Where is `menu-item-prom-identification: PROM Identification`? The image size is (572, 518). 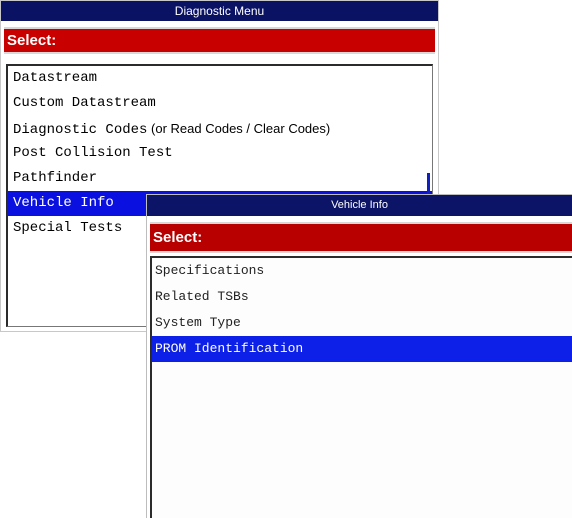 menu-item-prom-identification: PROM Identification is located at coordinates (362, 349).